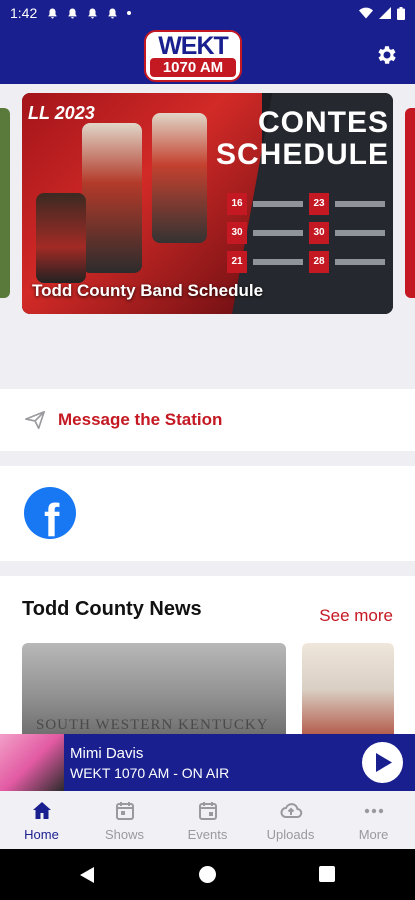 The width and height of the screenshot is (415, 900). What do you see at coordinates (61, 113) in the screenshot?
I see `banner-year: LL 2023` at bounding box center [61, 113].